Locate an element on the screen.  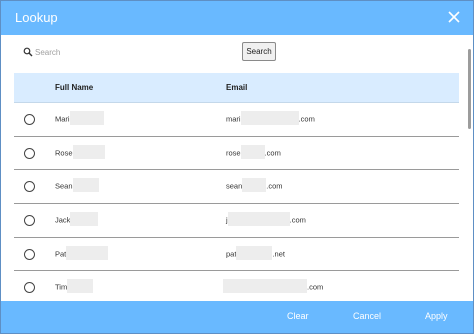
dialog-titlebar: Lookup is located at coordinates (237, 18).